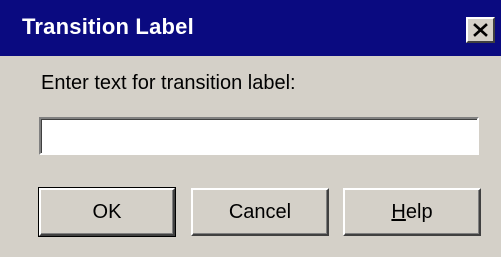  What do you see at coordinates (260, 212) in the screenshot?
I see `cancel-button: Cancel` at bounding box center [260, 212].